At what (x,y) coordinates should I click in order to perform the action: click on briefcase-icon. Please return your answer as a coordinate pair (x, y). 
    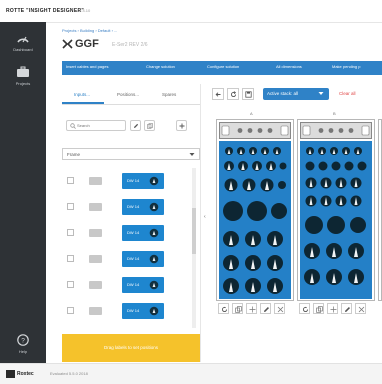
    Looking at the image, I should click on (23, 71).